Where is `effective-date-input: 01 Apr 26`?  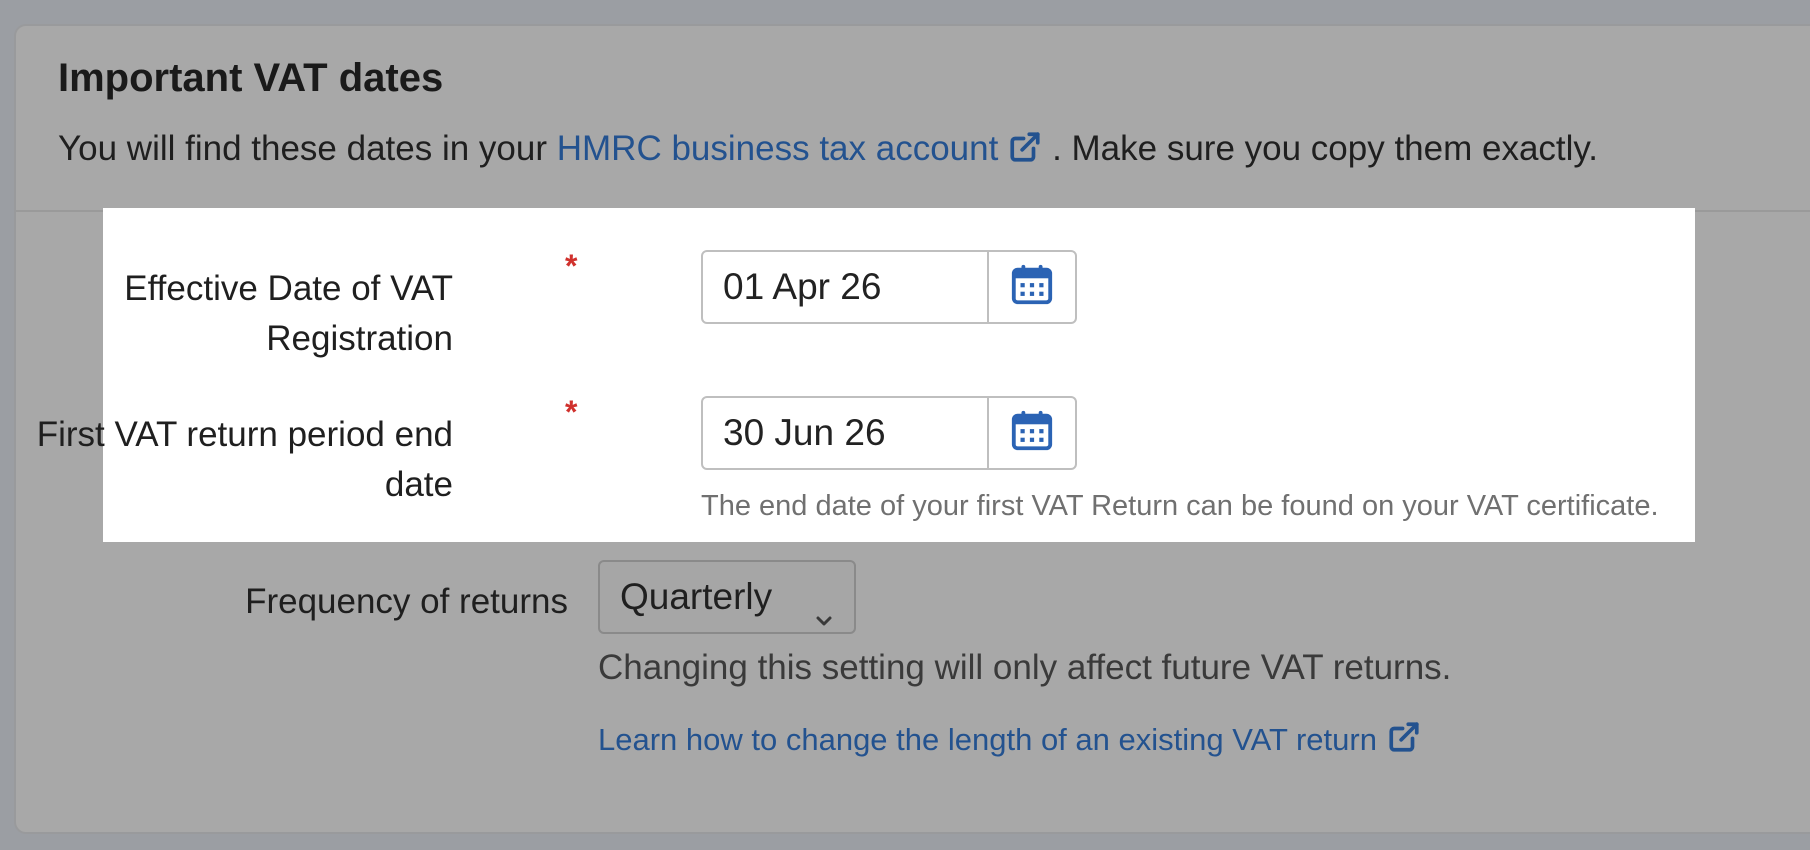
effective-date-input: 01 Apr 26 is located at coordinates (889, 287).